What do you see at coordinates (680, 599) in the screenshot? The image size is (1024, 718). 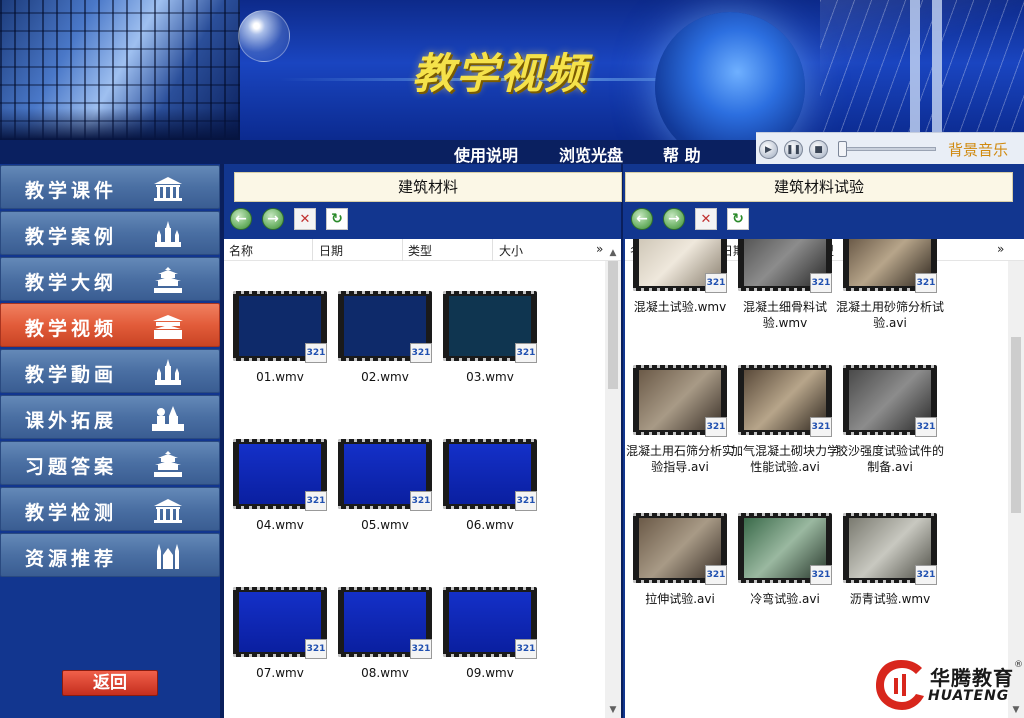 I see `file-name-label: 拉伸试验.avi` at bounding box center [680, 599].